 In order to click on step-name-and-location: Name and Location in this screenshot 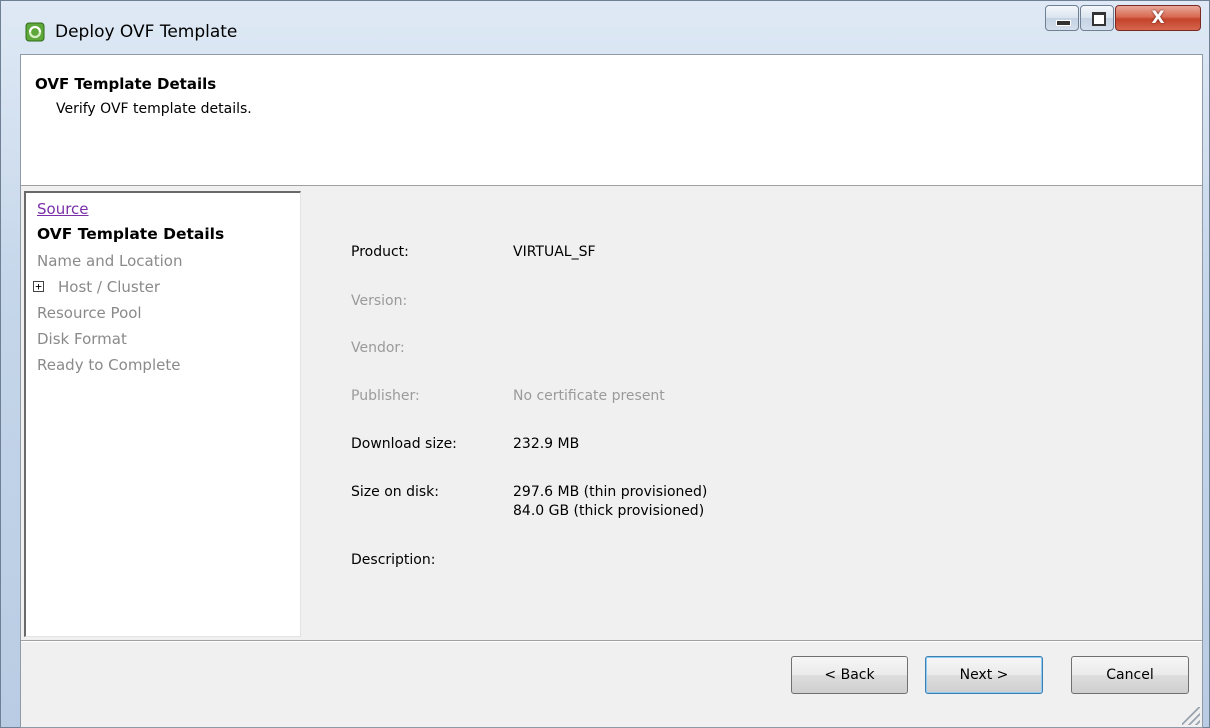, I will do `click(110, 261)`.